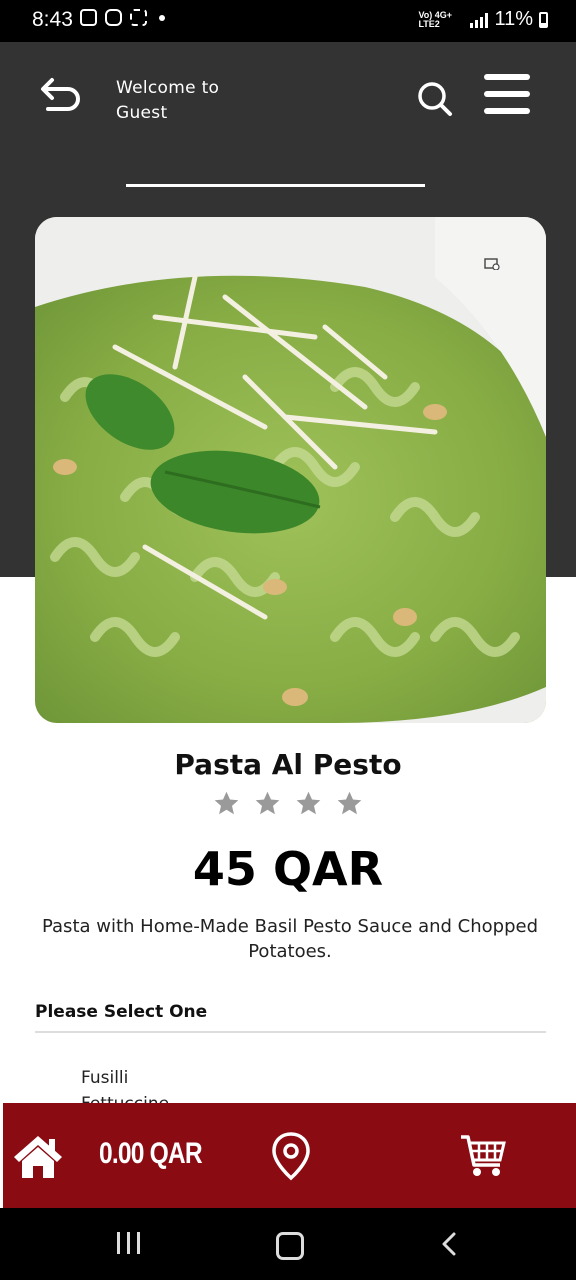 This screenshot has height=1280, width=576. I want to click on system-home-button, so click(290, 1246).